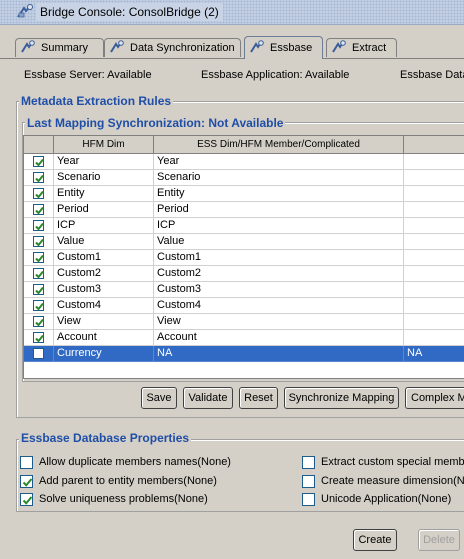 This screenshot has height=559, width=464. Describe the element at coordinates (26, 481) in the screenshot. I see `add-parent-to-entity-checkbox` at that location.